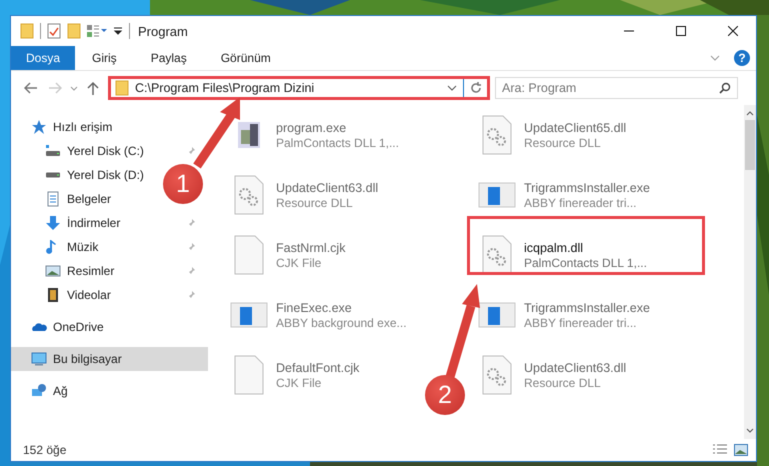 This screenshot has height=466, width=769. I want to click on ribbon-tab: Görünüm, so click(246, 58).